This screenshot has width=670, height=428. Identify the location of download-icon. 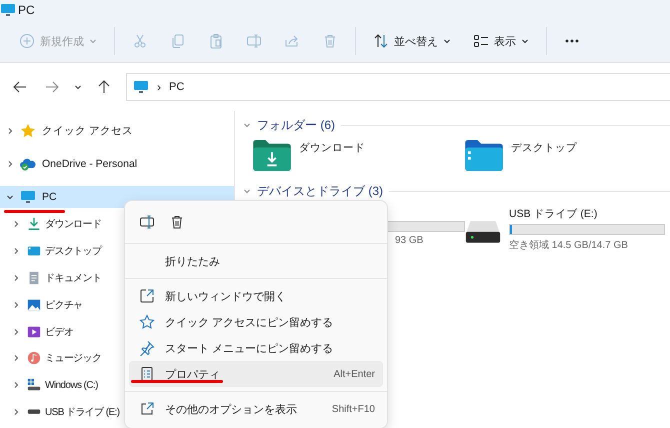
(34, 224).